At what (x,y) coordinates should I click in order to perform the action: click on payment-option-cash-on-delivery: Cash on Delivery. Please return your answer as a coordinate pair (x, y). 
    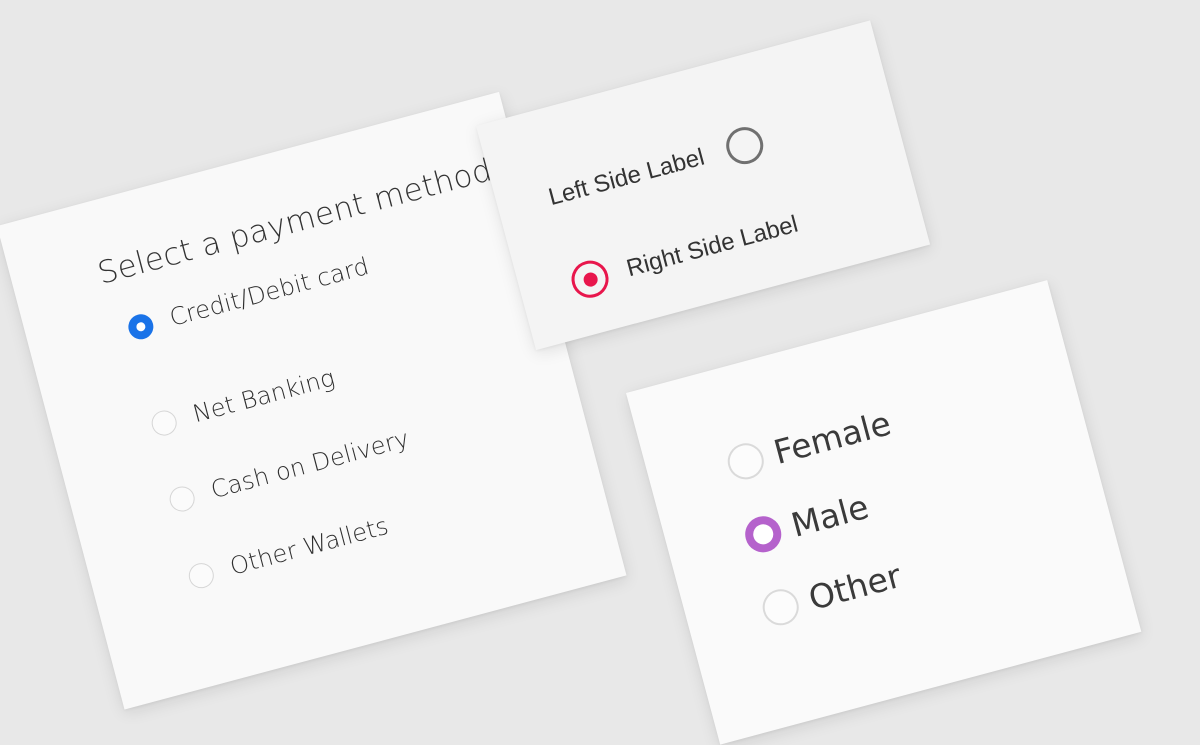
    Looking at the image, I should click on (289, 469).